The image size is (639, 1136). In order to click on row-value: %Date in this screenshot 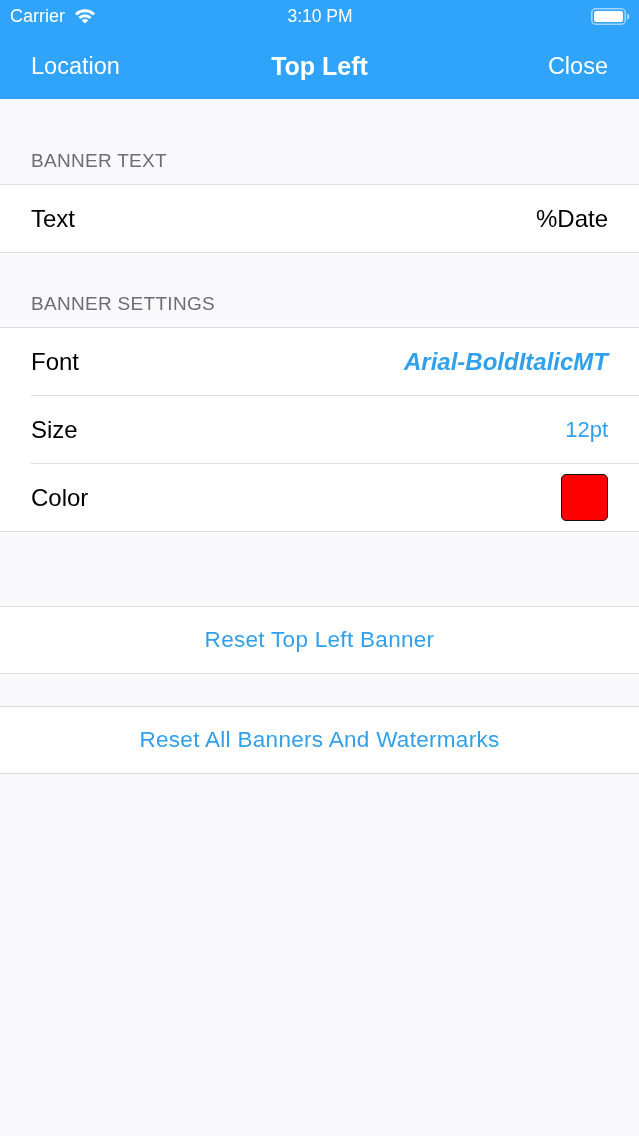, I will do `click(571, 218)`.